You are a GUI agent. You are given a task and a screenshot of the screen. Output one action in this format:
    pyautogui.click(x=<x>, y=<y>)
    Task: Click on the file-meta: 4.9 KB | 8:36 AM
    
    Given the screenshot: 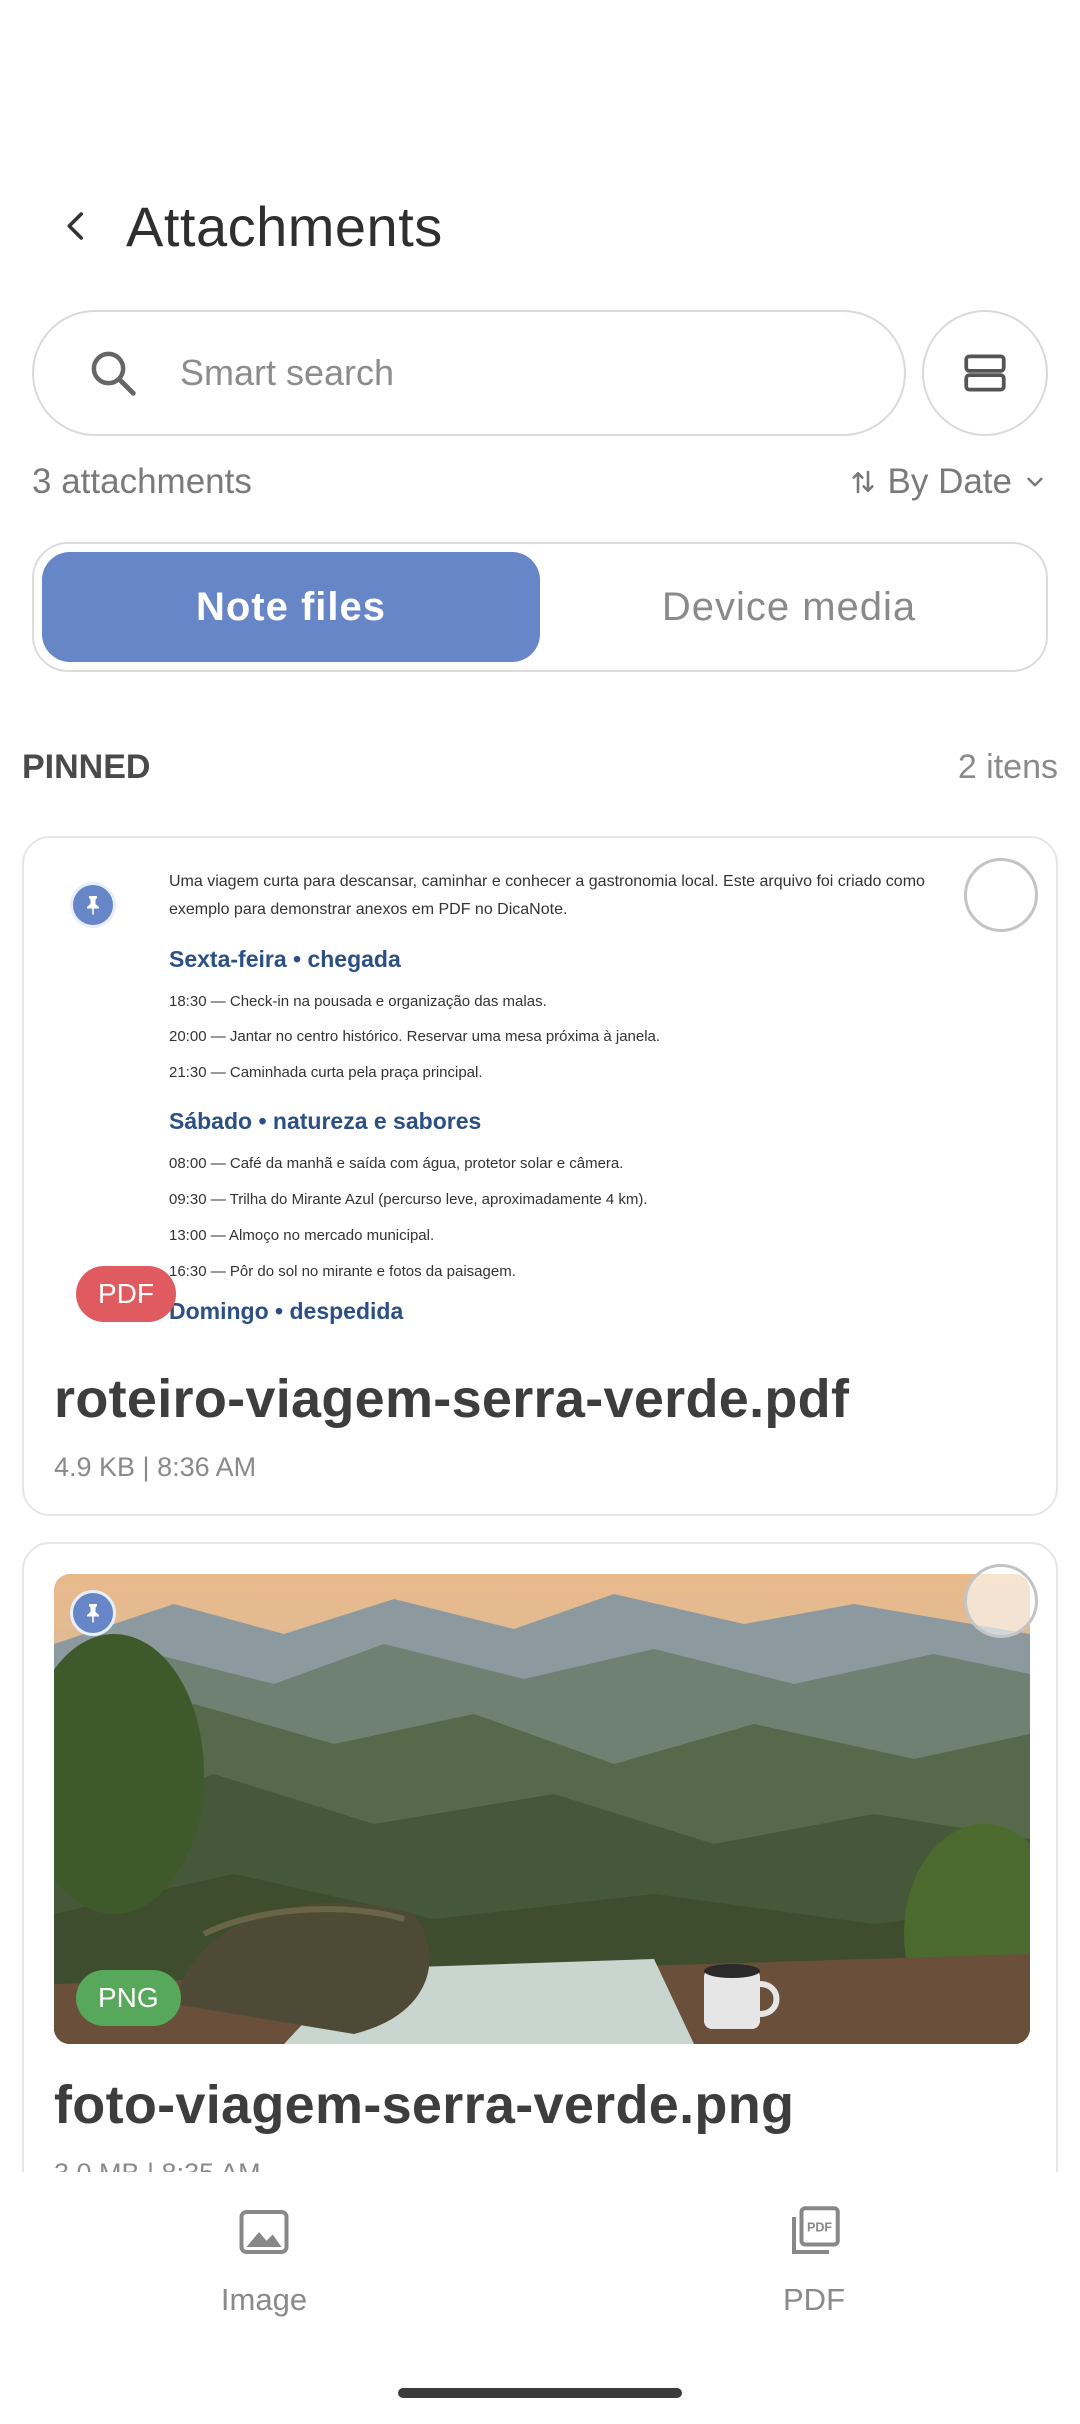 What is the action you would take?
    pyautogui.click(x=155, y=1467)
    